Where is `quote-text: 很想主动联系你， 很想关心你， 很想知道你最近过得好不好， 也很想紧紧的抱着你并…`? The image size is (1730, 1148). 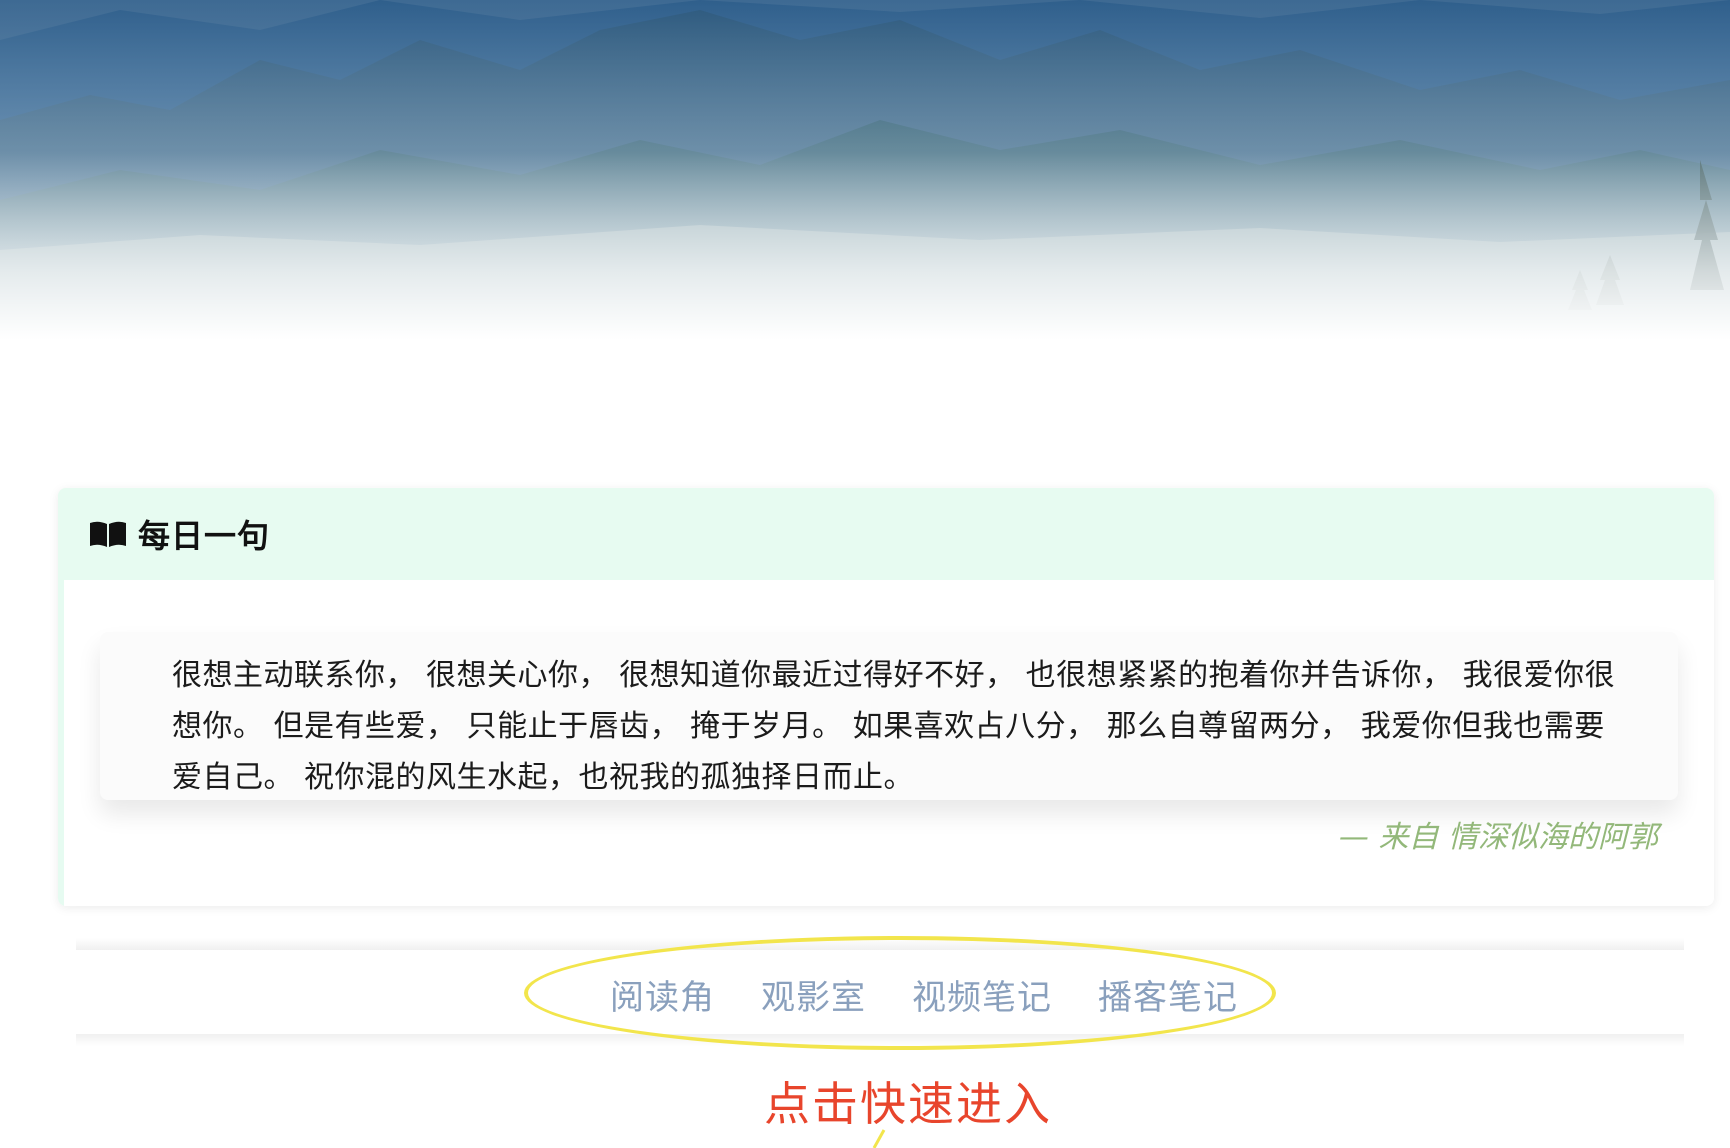
quote-text: 很想主动联系你， 很想关心你， 很想知道你最近过得好不好， 也很想紧紧的抱着你并… is located at coordinates (894, 726).